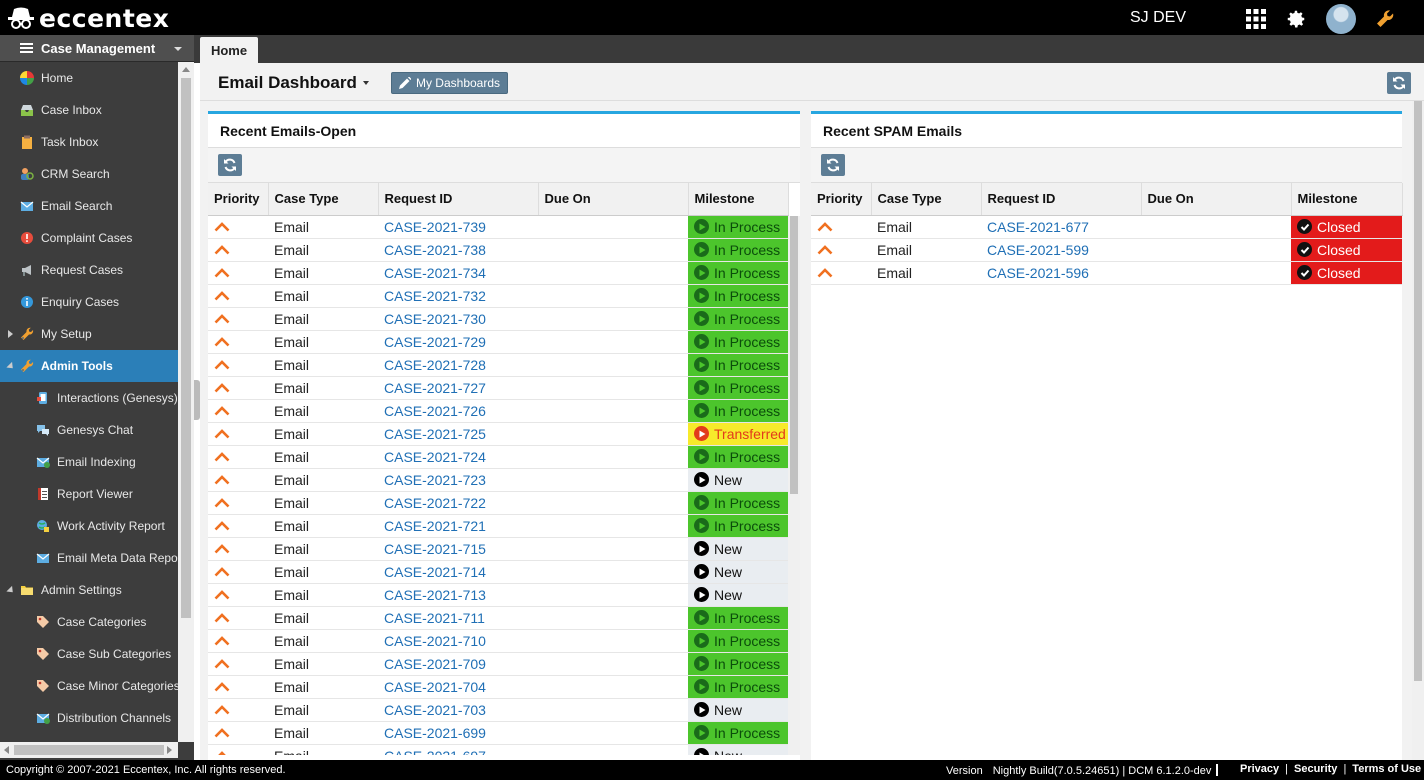 The image size is (1424, 780). I want to click on request-id-link: CASE-2021-722, so click(458, 503).